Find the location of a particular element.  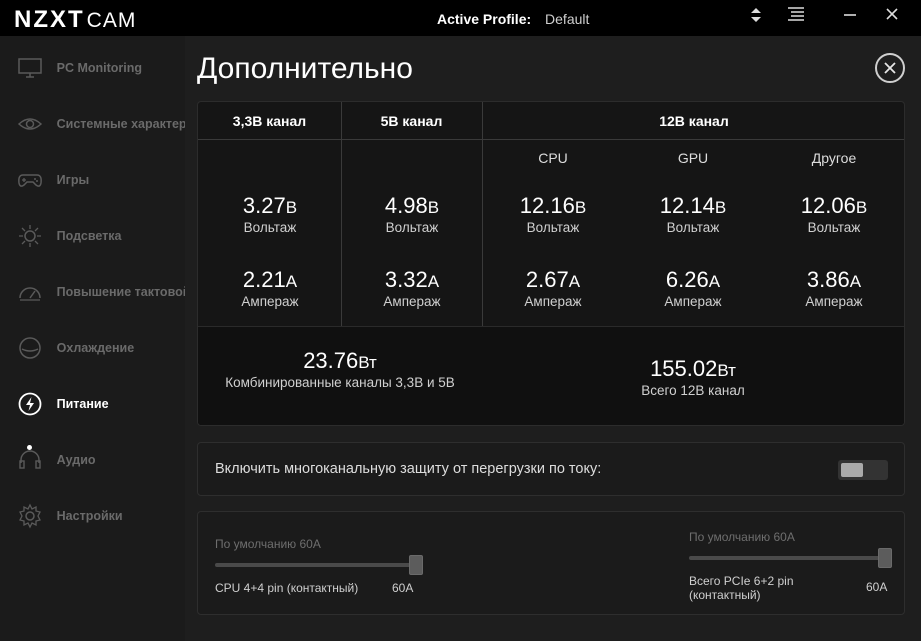

combined-power-value: 23.76 is located at coordinates (331, 360).